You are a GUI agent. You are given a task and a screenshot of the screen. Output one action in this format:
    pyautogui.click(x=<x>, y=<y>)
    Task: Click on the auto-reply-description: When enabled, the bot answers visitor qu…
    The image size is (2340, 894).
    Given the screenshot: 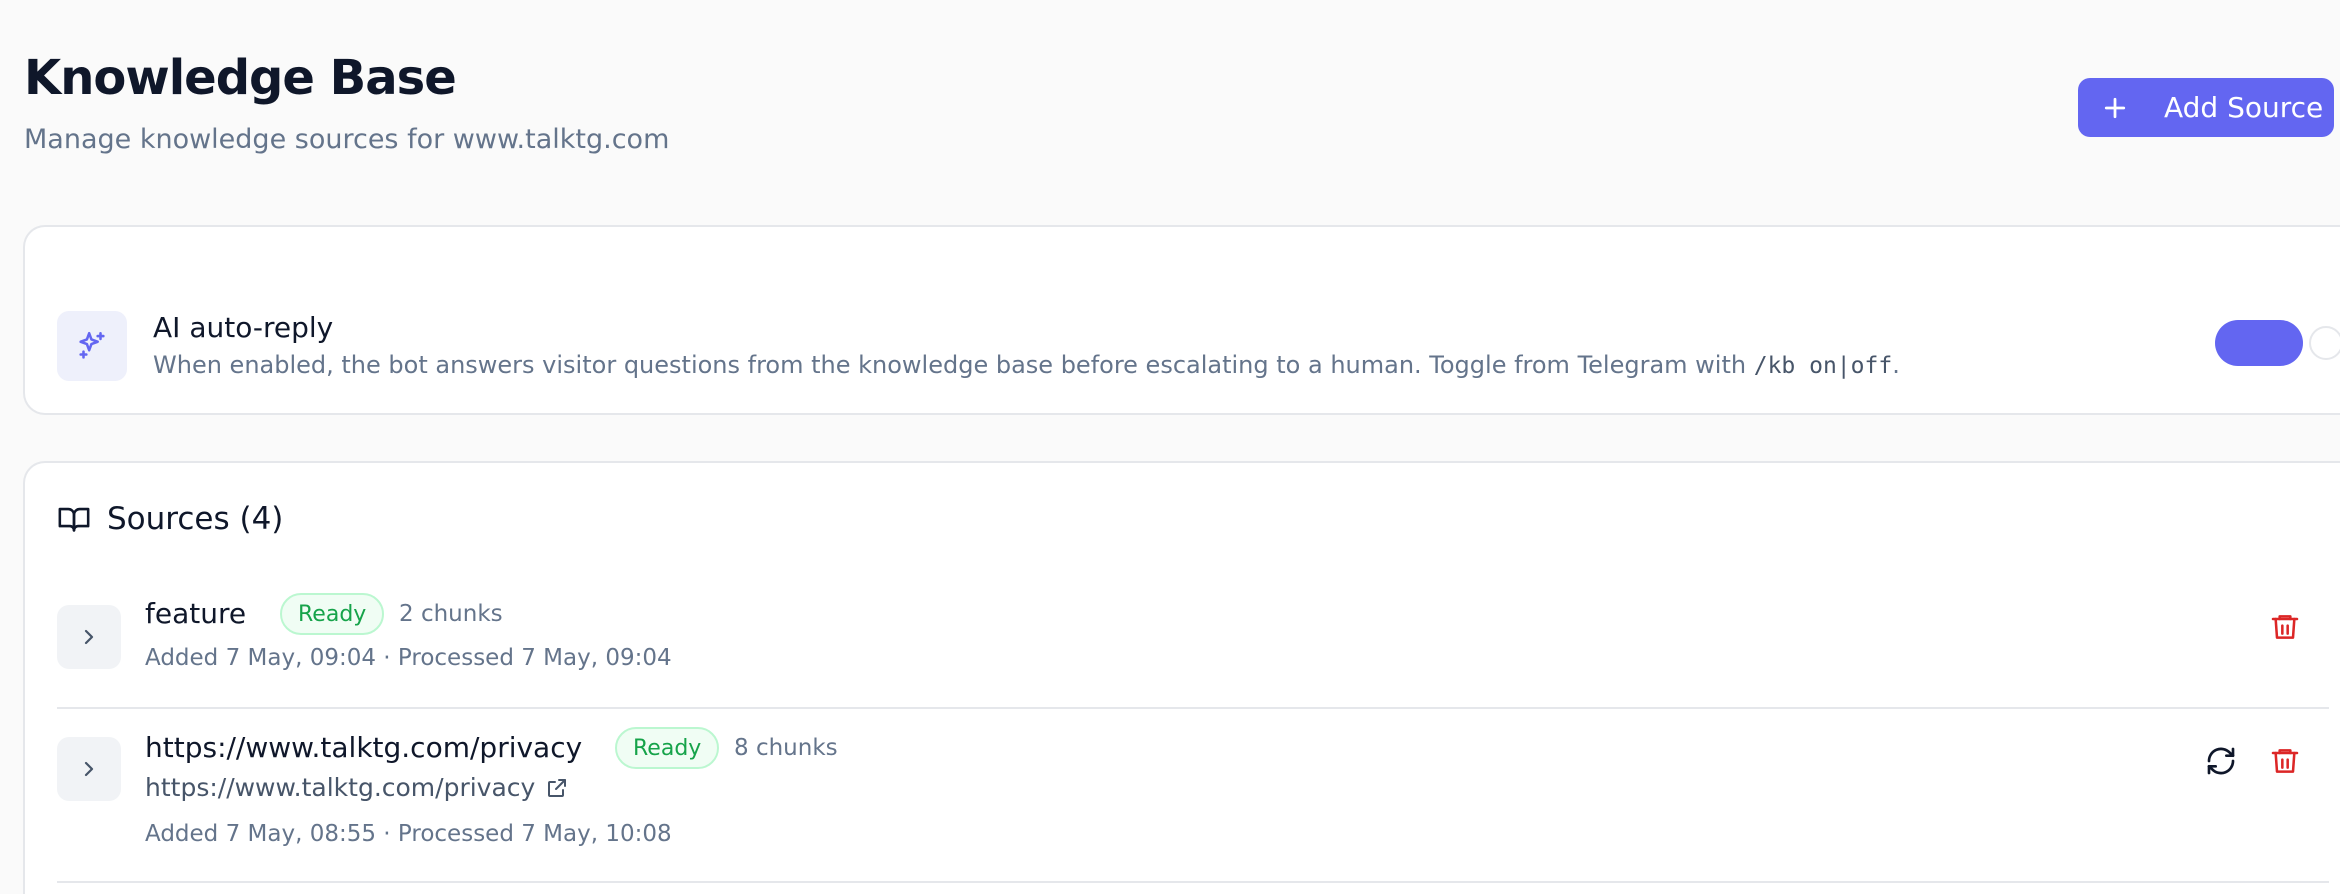 What is the action you would take?
    pyautogui.click(x=1026, y=365)
    